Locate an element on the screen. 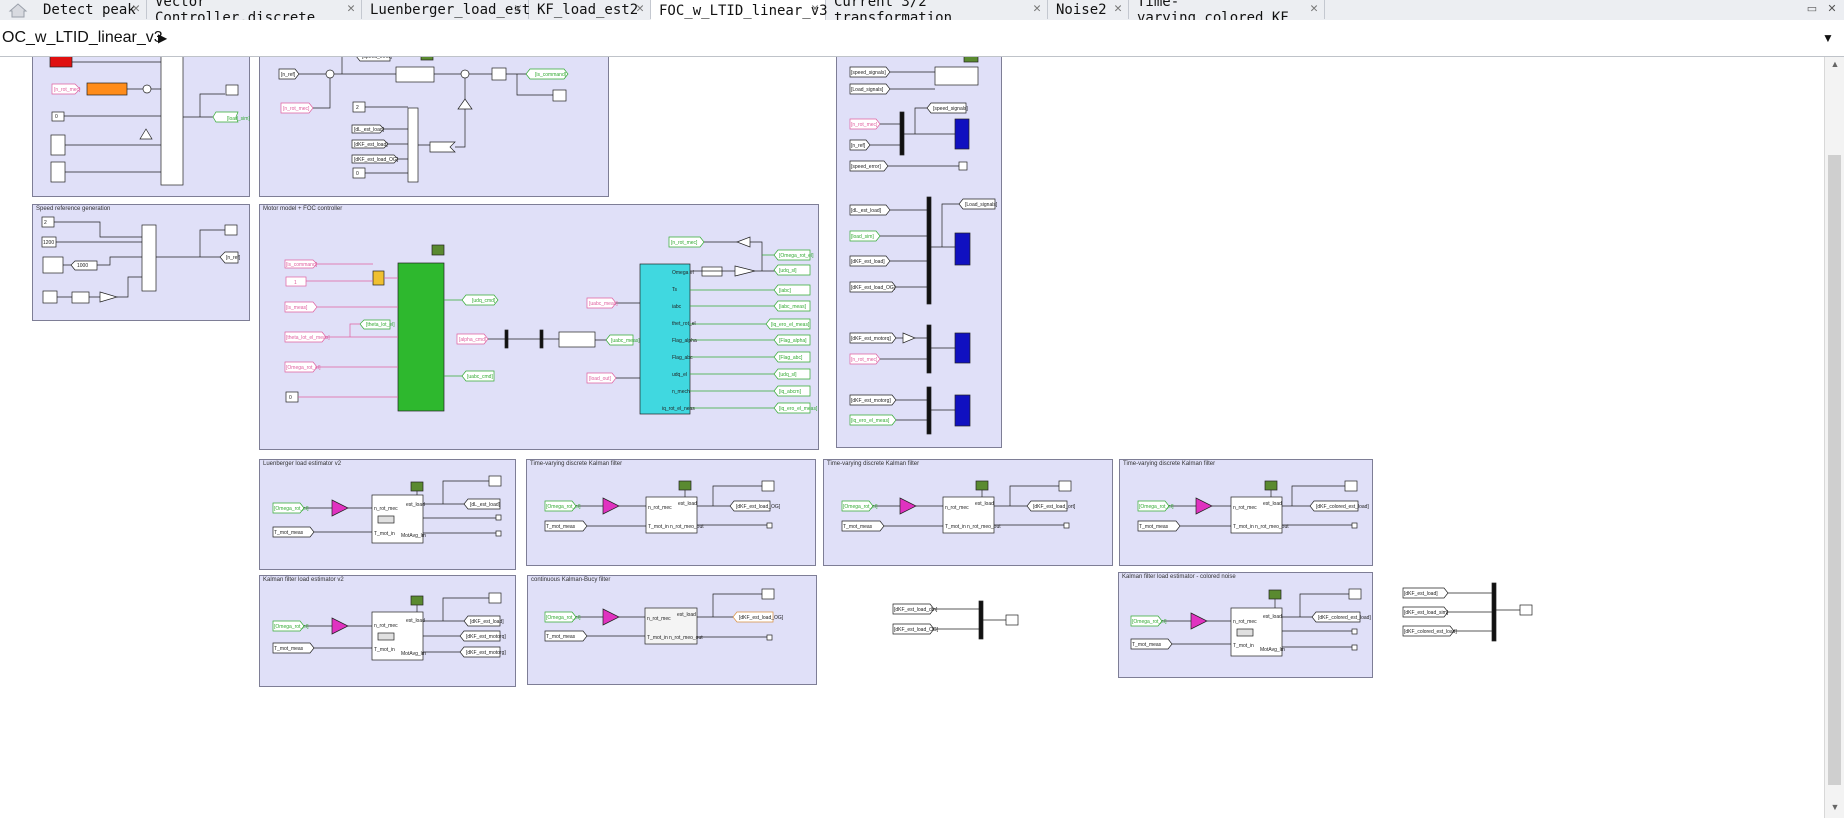  scrollbar-thumb is located at coordinates (1834, 470).